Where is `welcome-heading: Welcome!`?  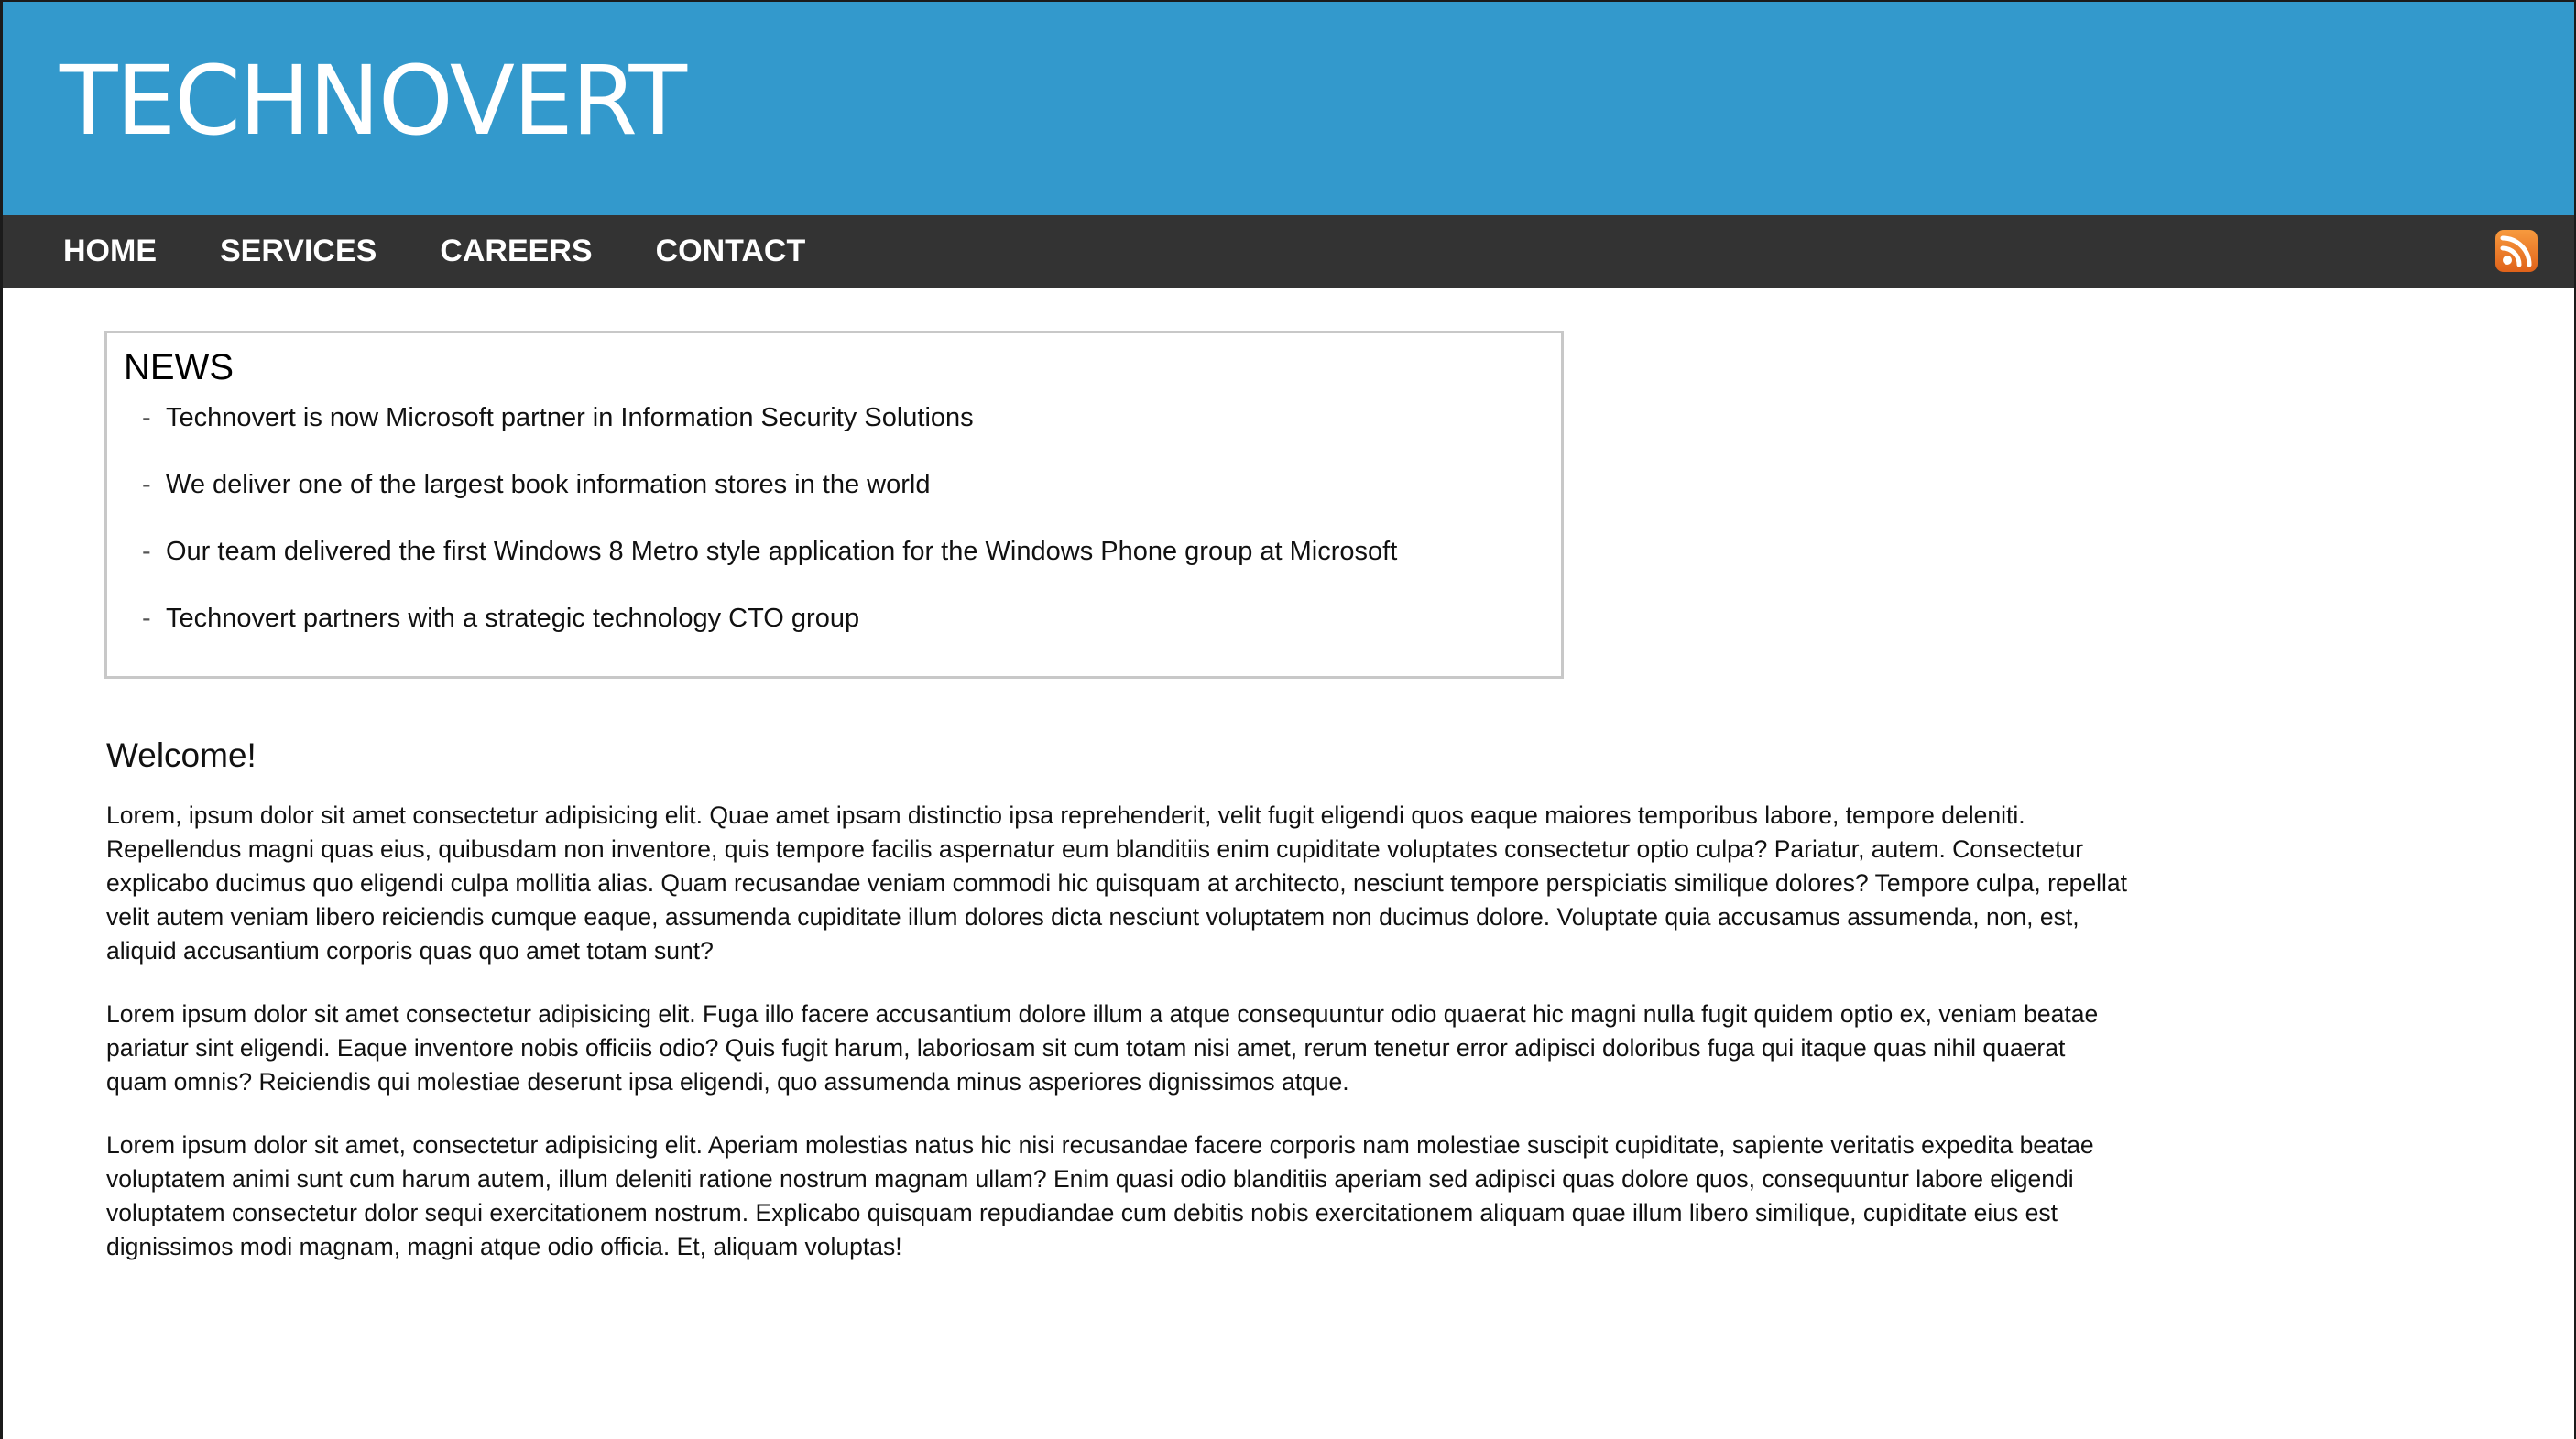 welcome-heading: Welcome! is located at coordinates (182, 755).